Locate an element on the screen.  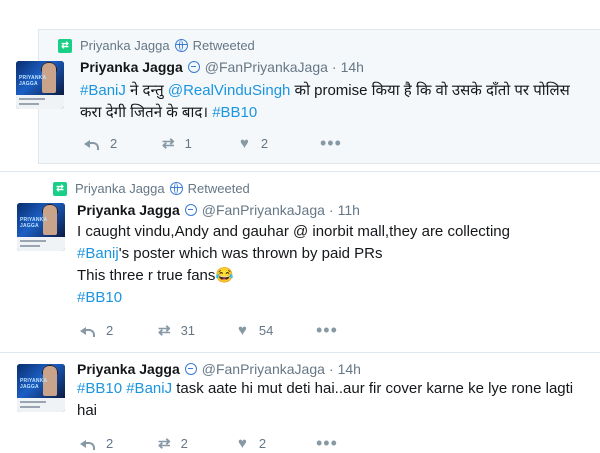
mention: @RealVinduSingh is located at coordinates (229, 90).